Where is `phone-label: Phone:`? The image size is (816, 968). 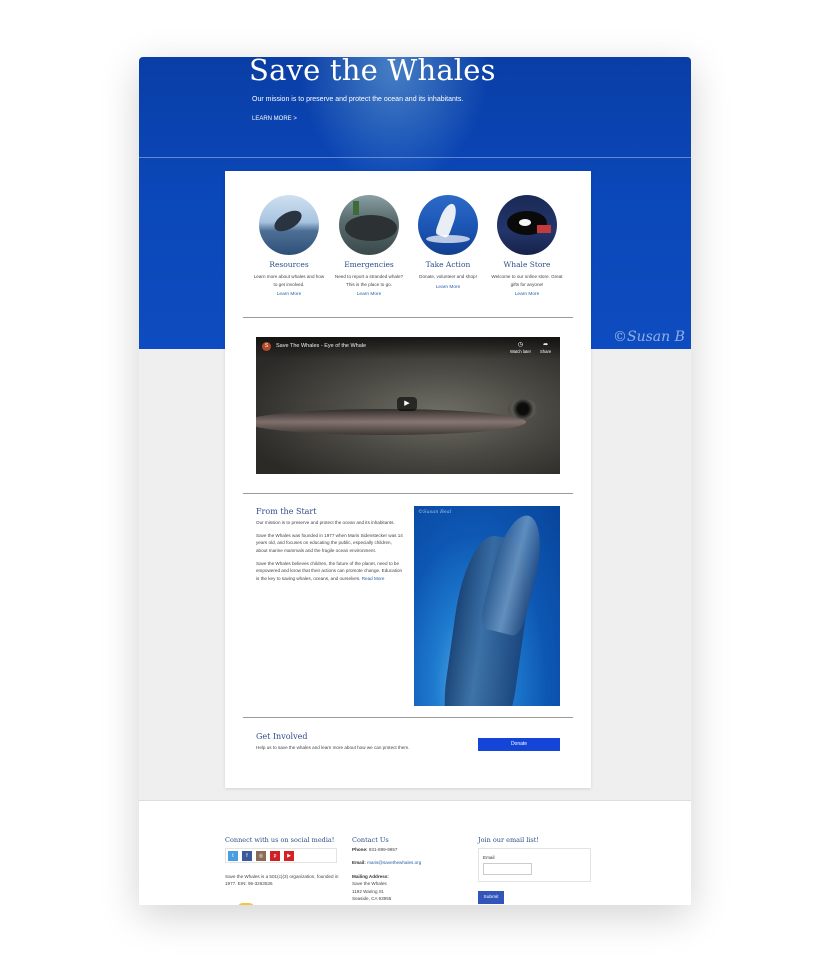
phone-label: Phone: is located at coordinates (360, 849).